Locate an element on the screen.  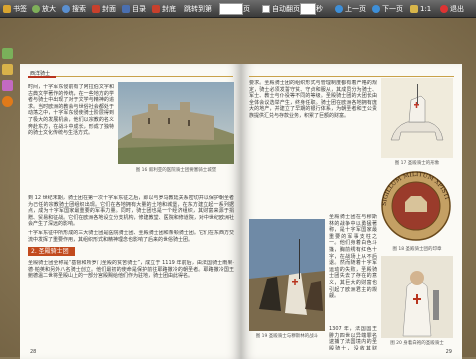
toolbar: 书签 放大 搜索 封面 目录 封底 跳转到第 页 自动翻页 秒 上一页 下一页 is located at coordinates (238, 9).